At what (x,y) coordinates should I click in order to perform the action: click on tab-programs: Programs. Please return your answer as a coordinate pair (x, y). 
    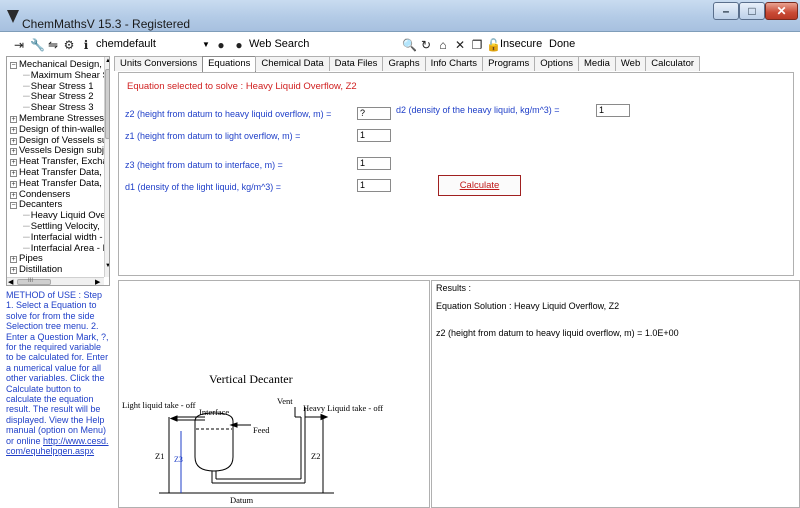
    Looking at the image, I should click on (509, 63).